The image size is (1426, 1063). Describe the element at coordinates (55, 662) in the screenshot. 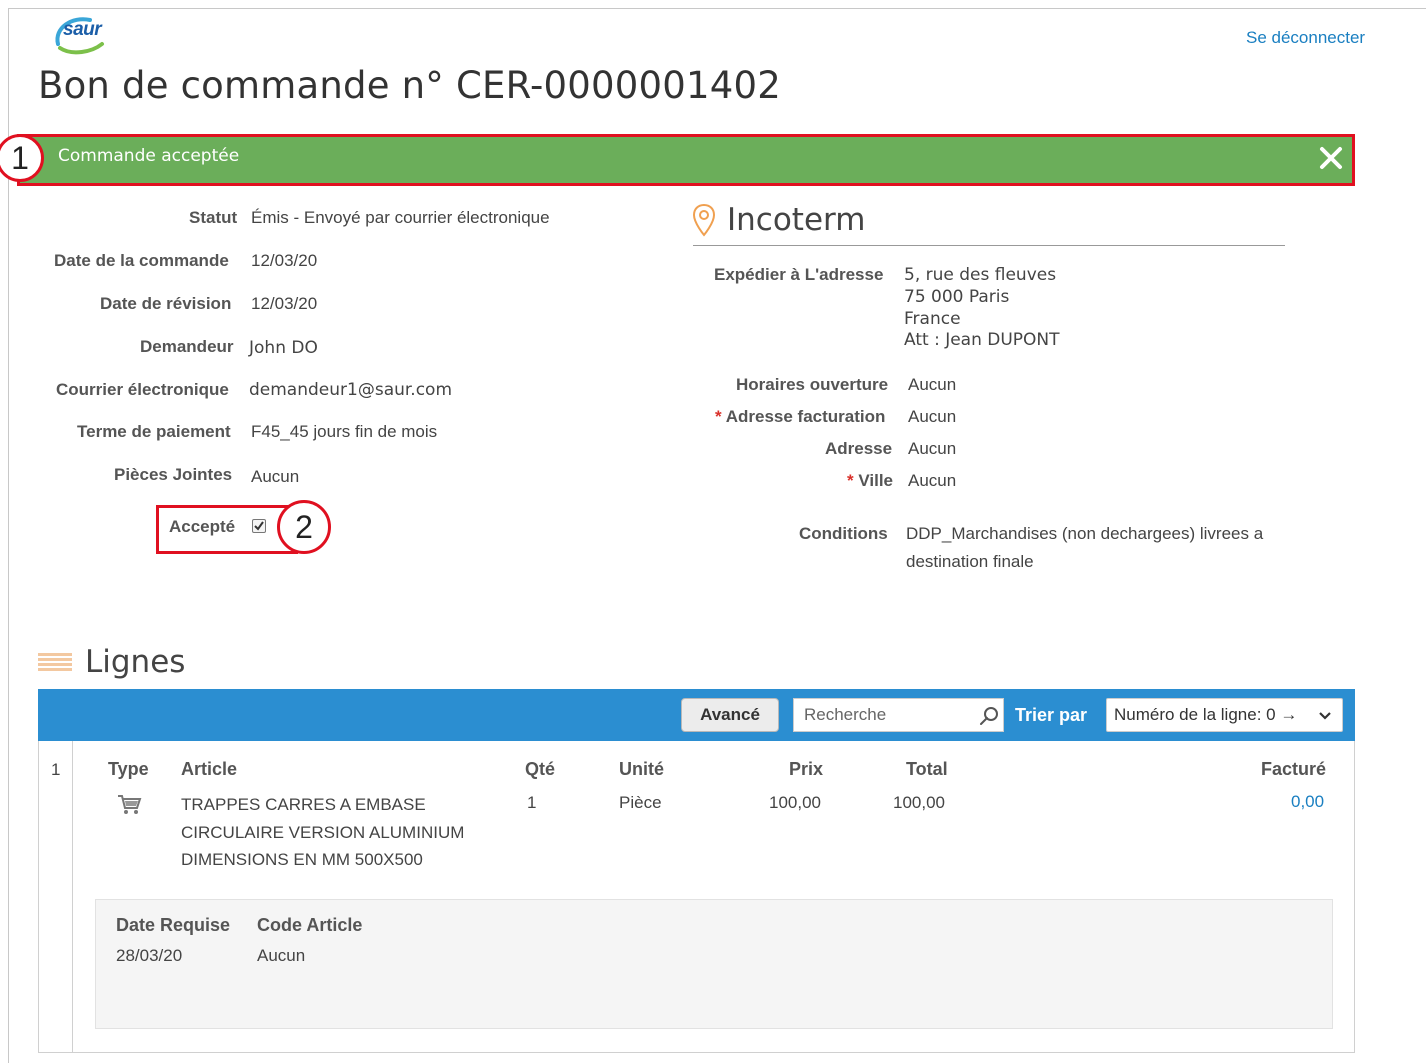

I see `lines-stack-icon` at that location.